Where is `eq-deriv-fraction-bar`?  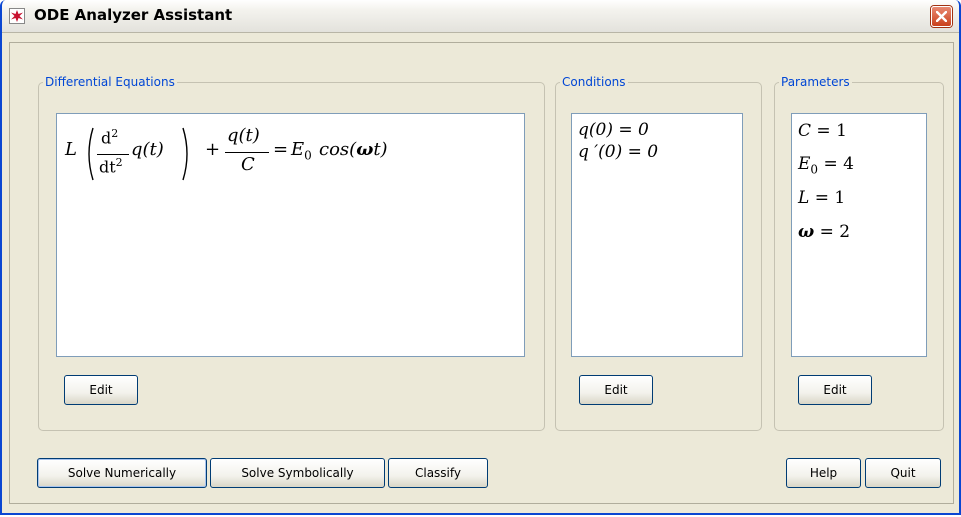
eq-deriv-fraction-bar is located at coordinates (113, 154).